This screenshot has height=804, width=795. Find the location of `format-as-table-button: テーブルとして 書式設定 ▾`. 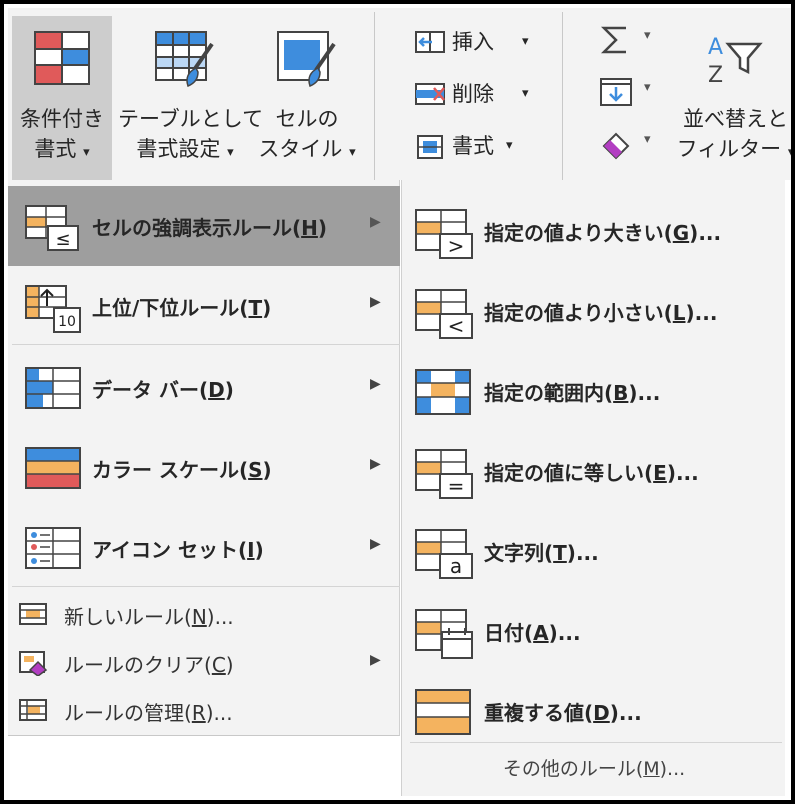

format-as-table-button: テーブルとして 書式設定 ▾ is located at coordinates (190, 98).